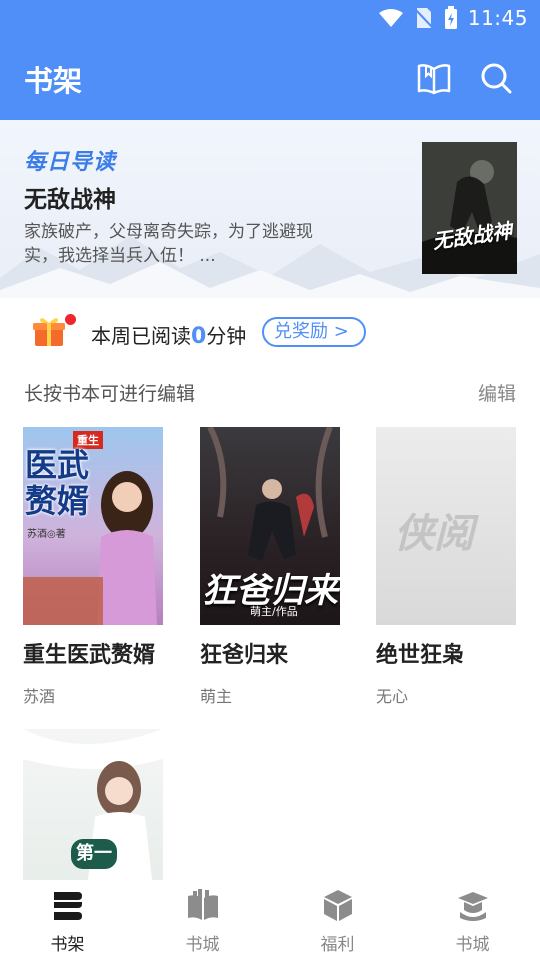 This screenshot has height=960, width=540. I want to click on book-cover: 侠阅, so click(446, 526).